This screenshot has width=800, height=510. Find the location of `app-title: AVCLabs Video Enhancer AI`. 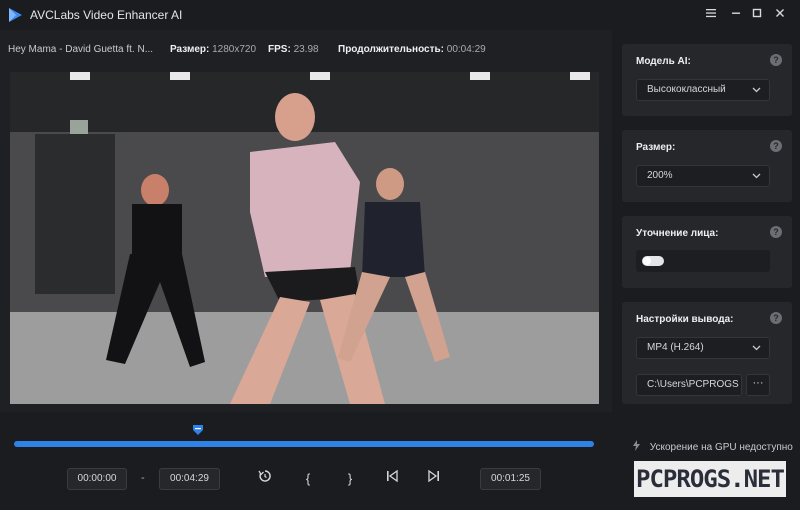

app-title: AVCLabs Video Enhancer AI is located at coordinates (106, 15).